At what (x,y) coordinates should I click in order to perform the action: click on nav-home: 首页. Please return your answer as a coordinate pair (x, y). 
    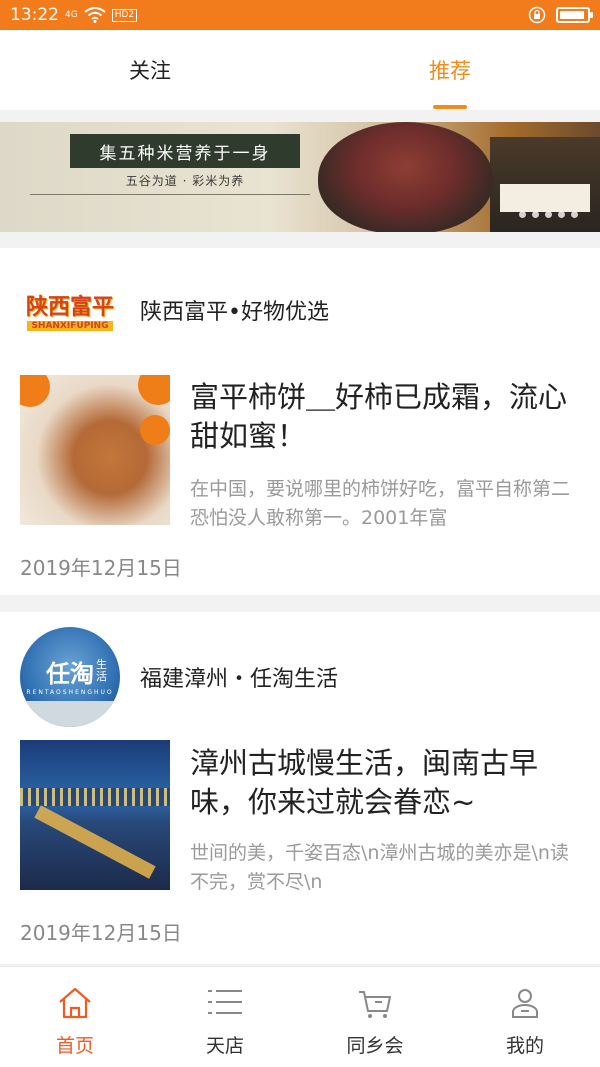
    Looking at the image, I should click on (75, 1017).